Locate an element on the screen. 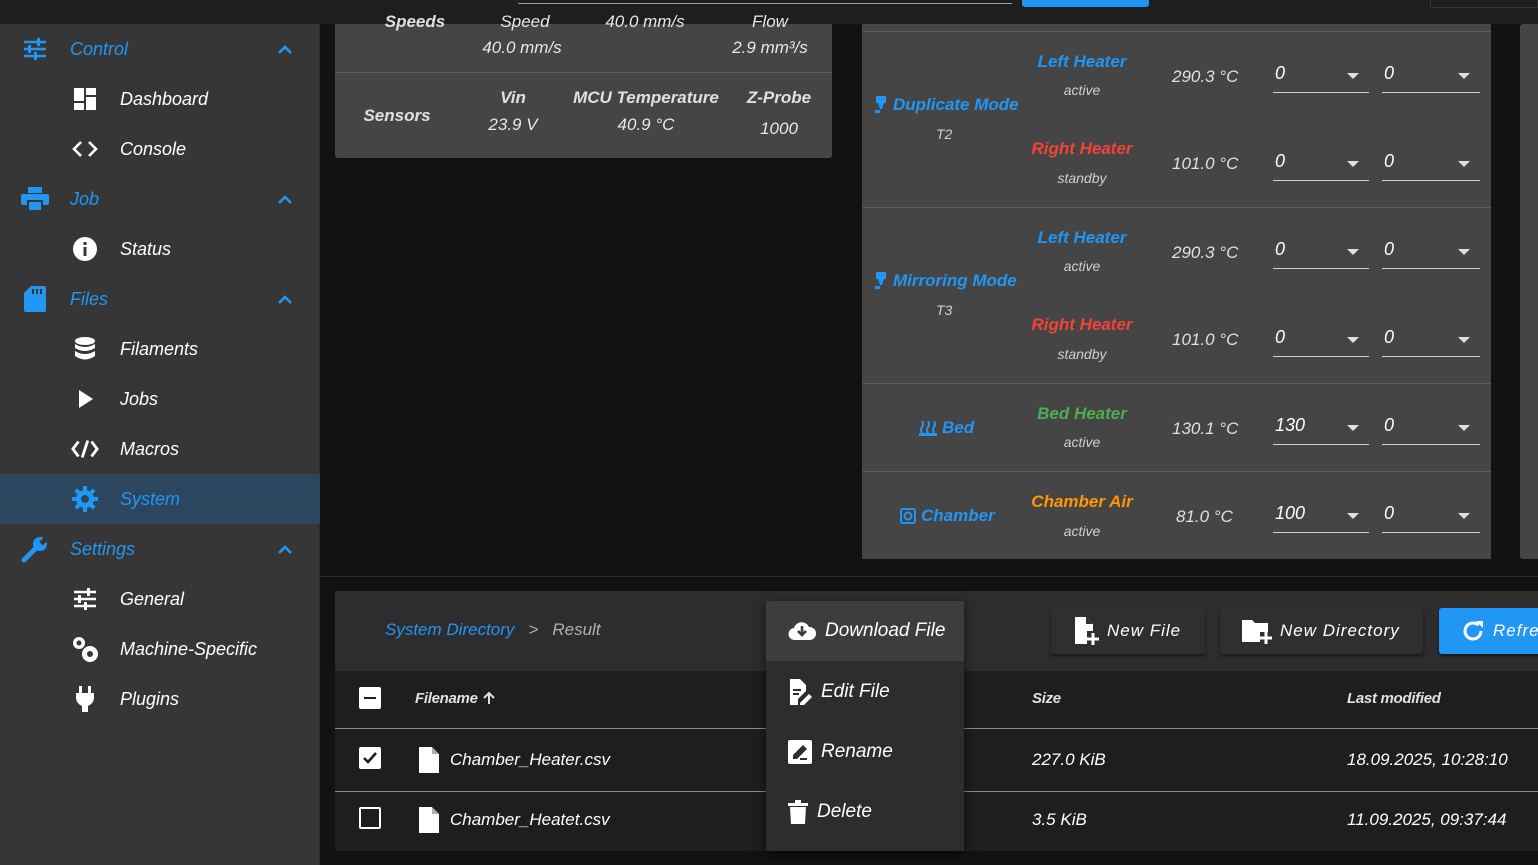 The image size is (1538, 865). sidebar-item-dashboard: Dashboard is located at coordinates (160, 99).